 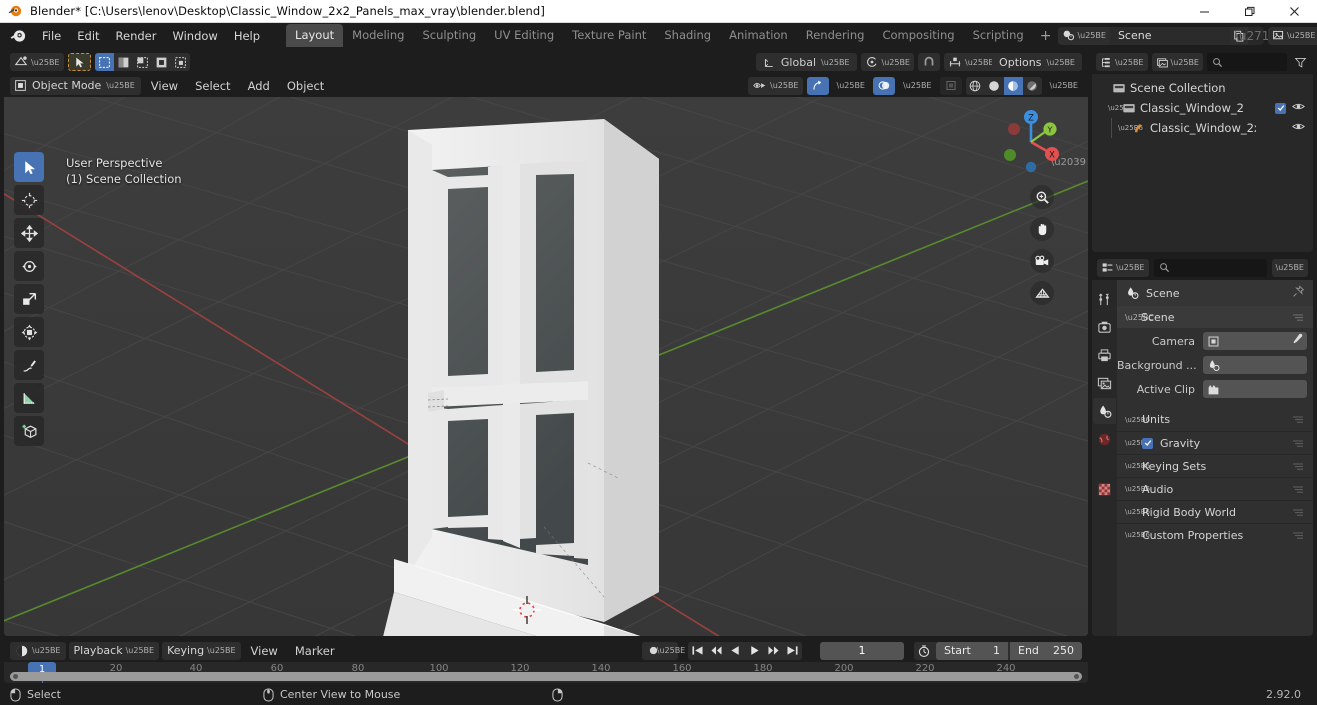 I want to click on start-frame-field: Start 1, so click(x=972, y=650).